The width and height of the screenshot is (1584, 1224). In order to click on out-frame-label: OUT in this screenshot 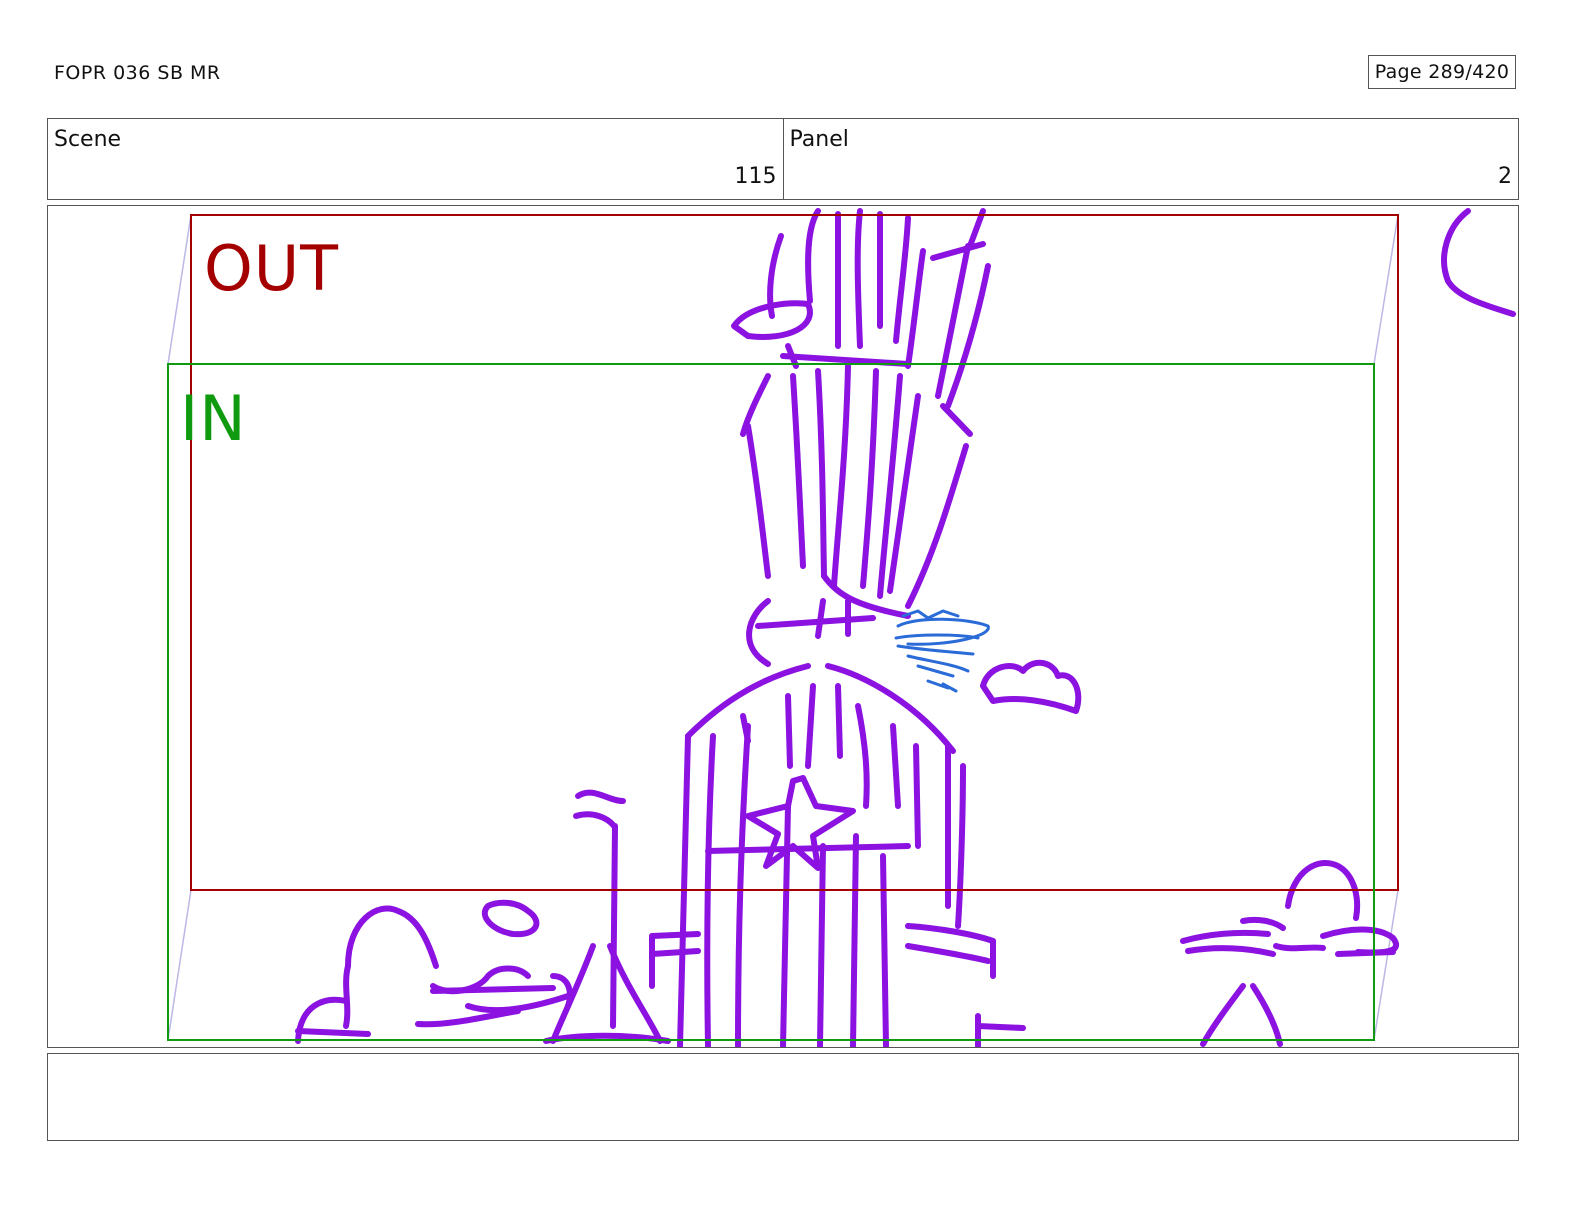, I will do `click(272, 268)`.